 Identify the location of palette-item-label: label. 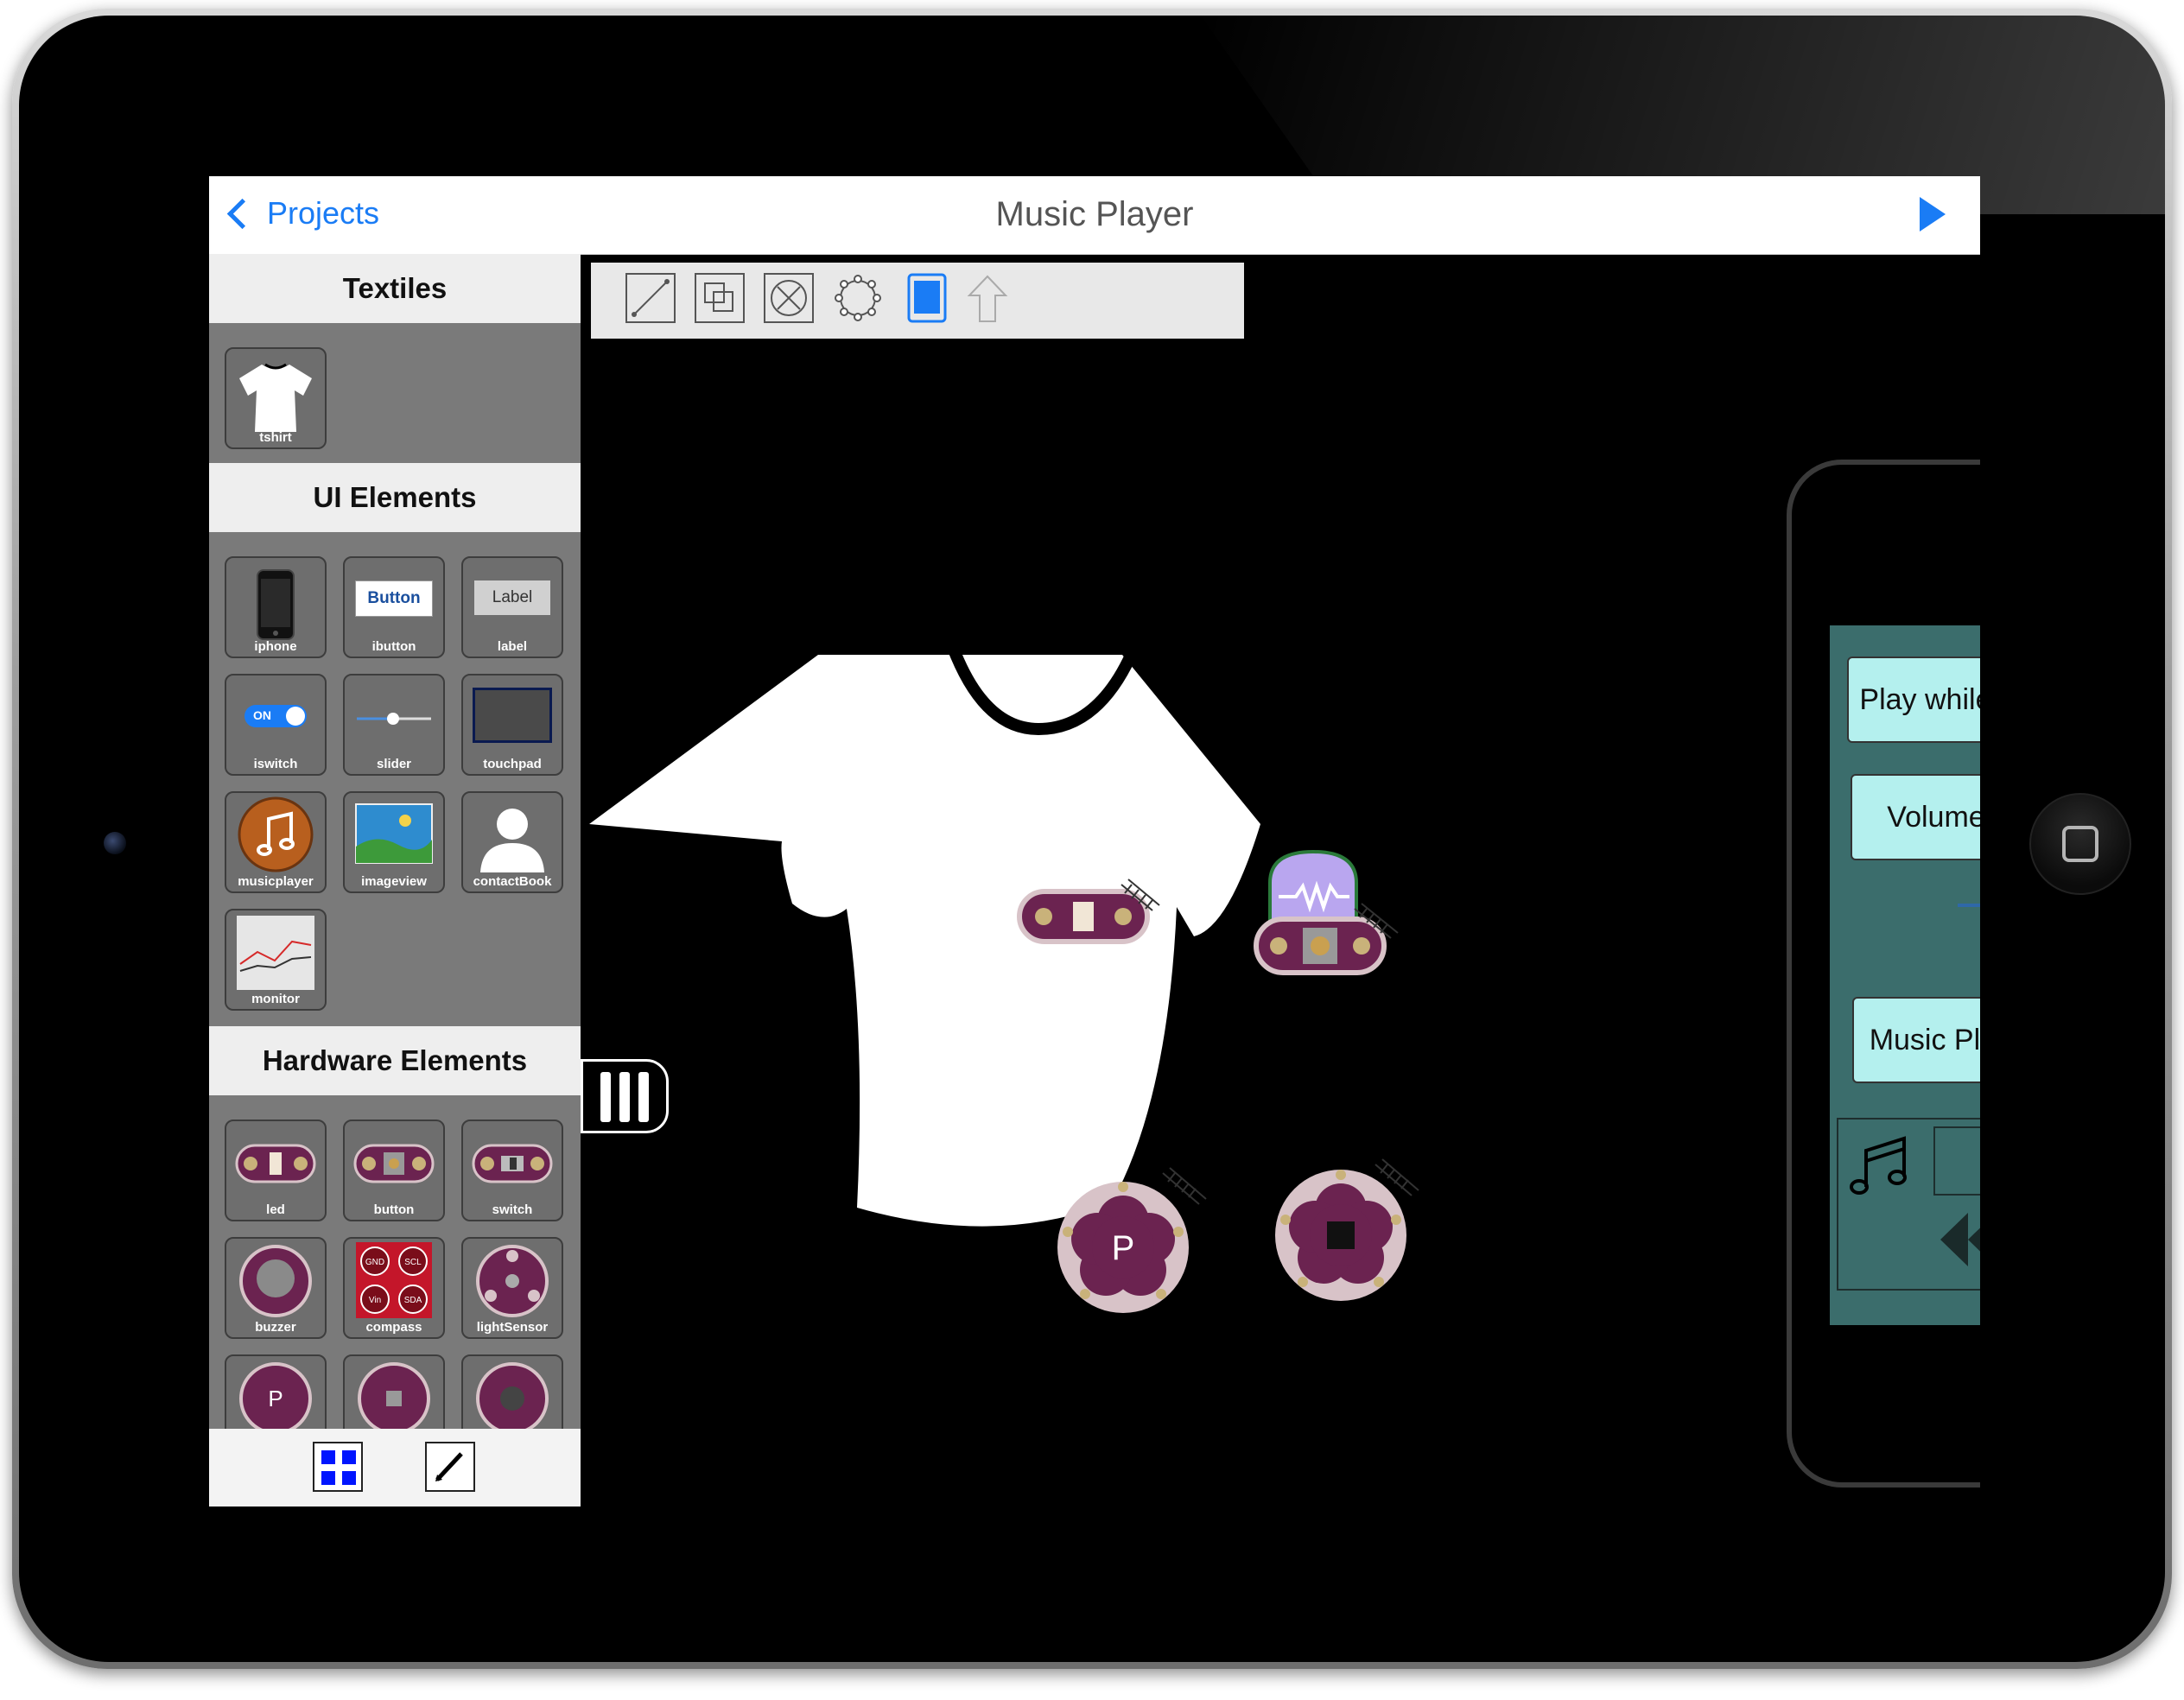
(513, 646).